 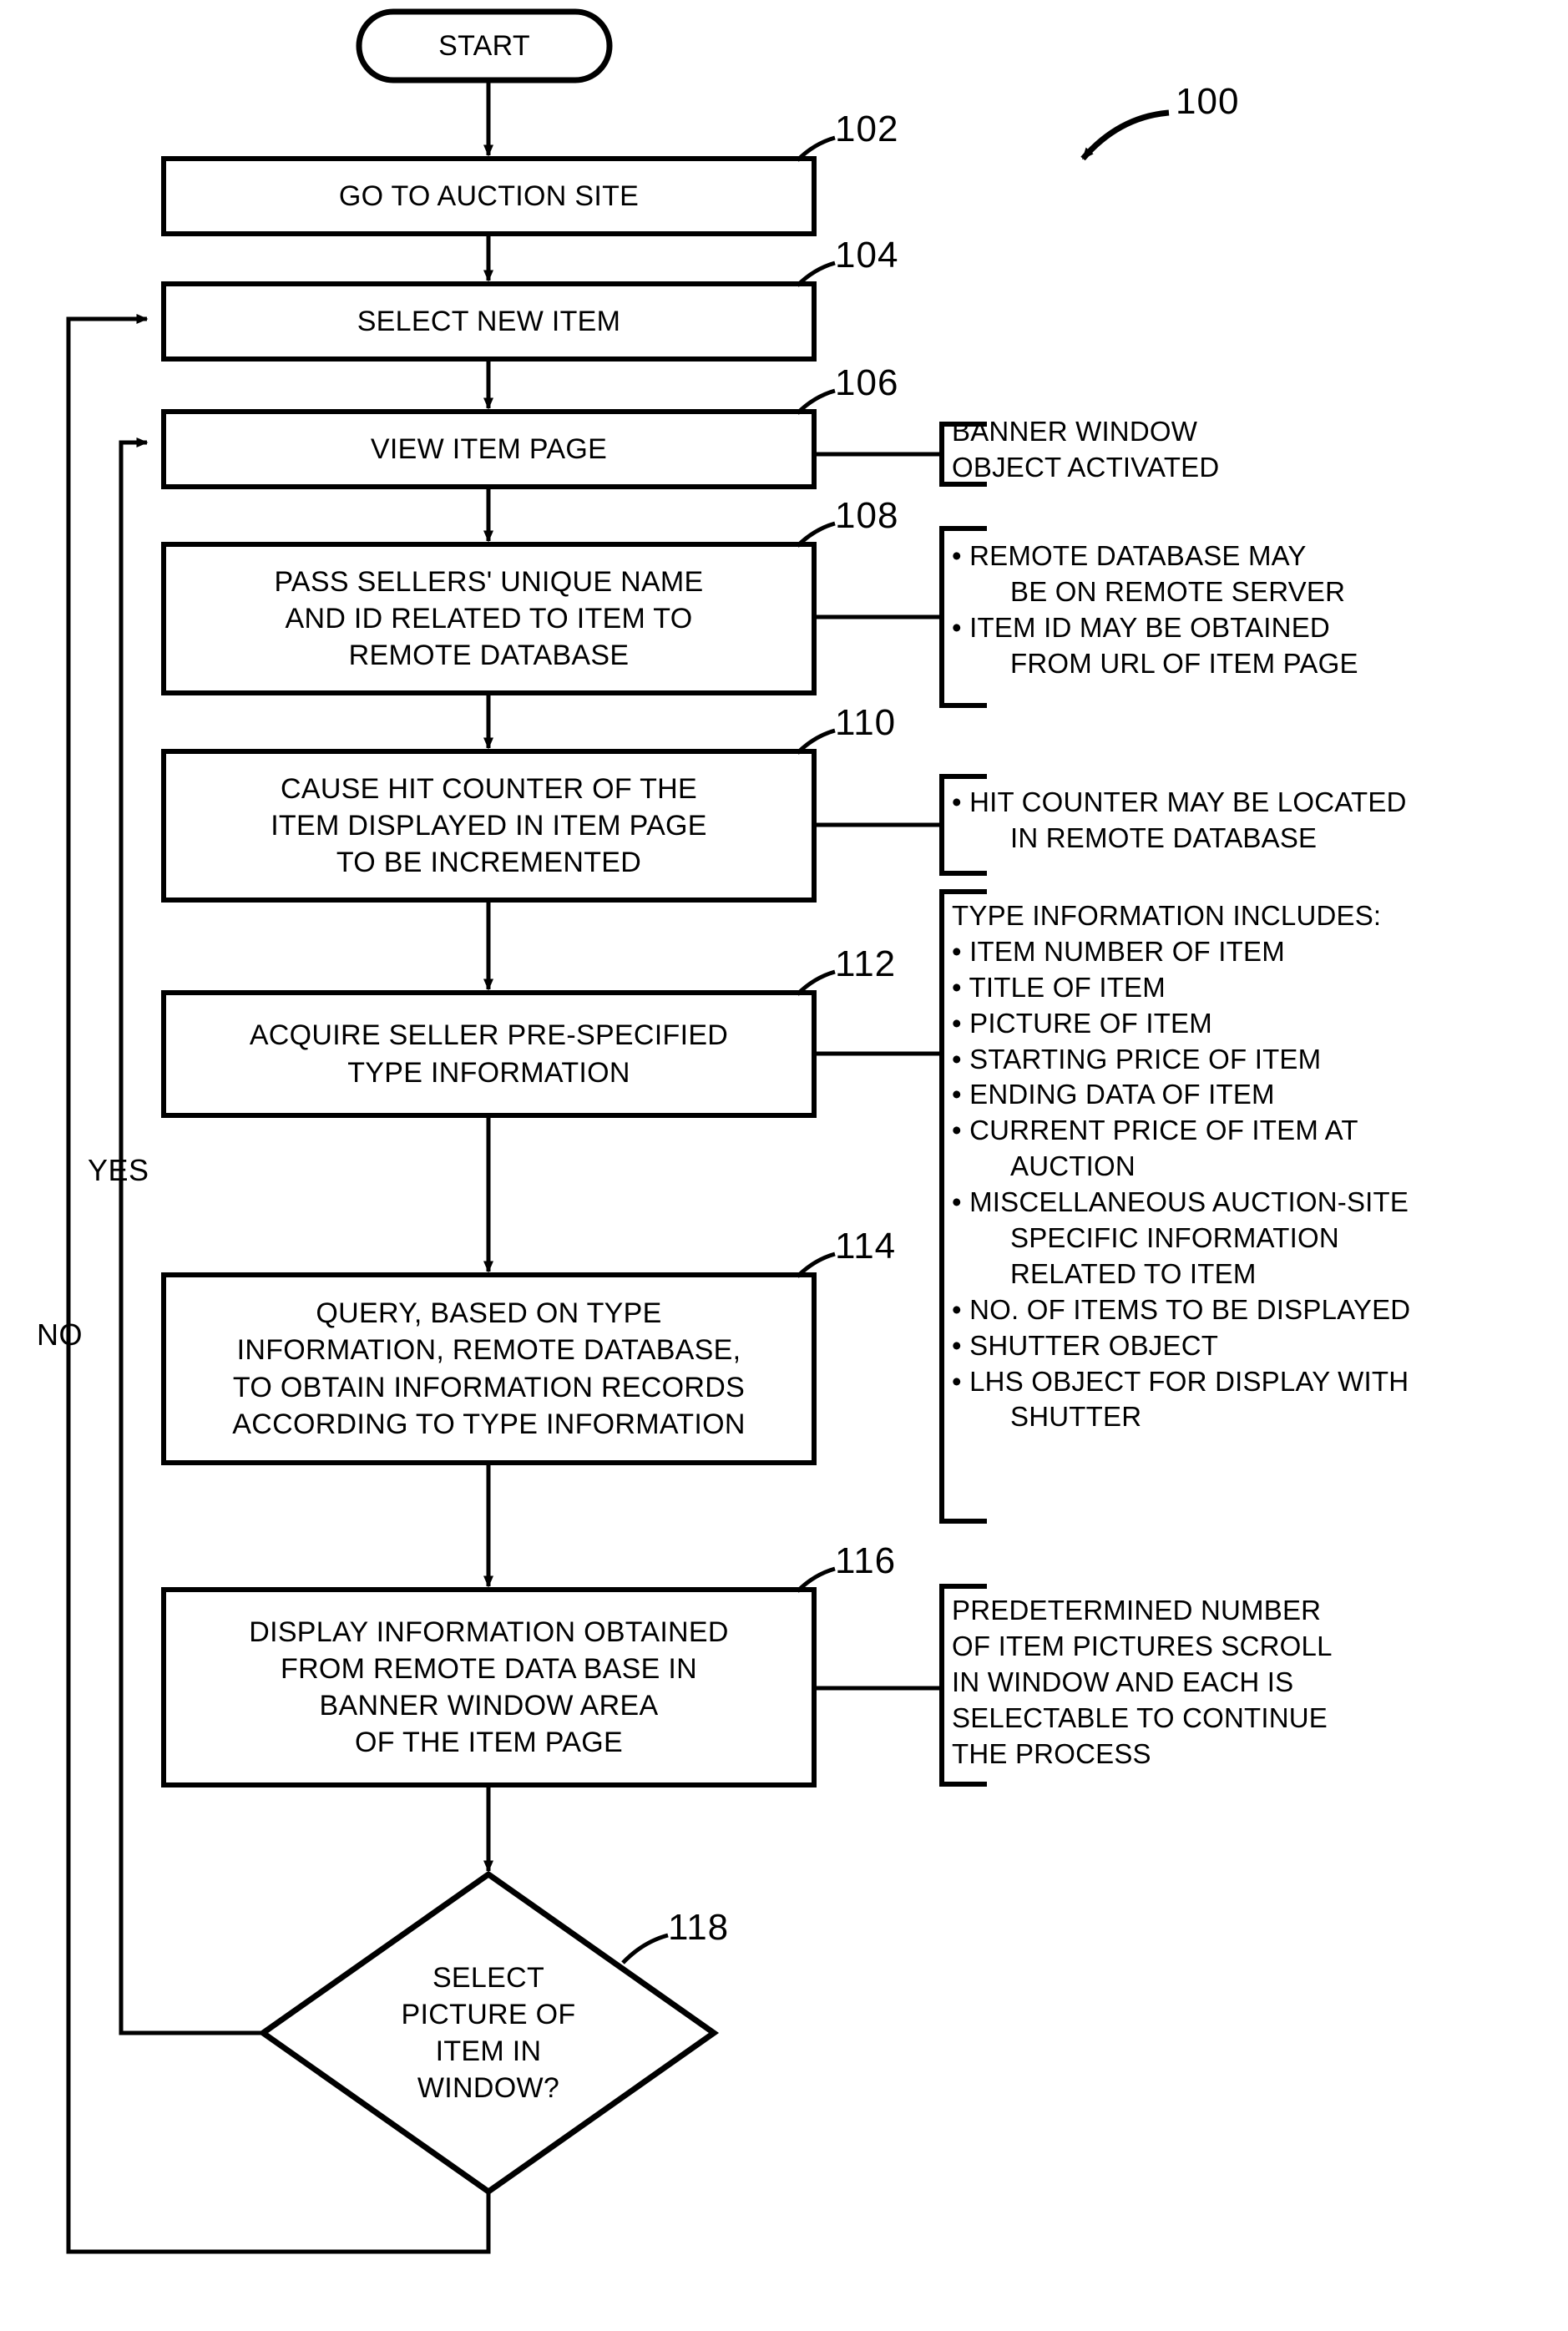 What do you see at coordinates (1076, 1417) in the screenshot?
I see `annotation-112-line-15: SHUTTER` at bounding box center [1076, 1417].